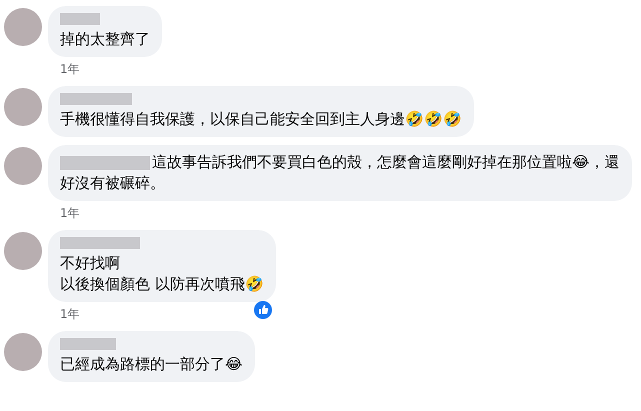  Describe the element at coordinates (340, 173) in the screenshot. I see `comment-text: 這故事告訴我們不要買白色的殼，怎麼會這麼剛好掉在那位置啦😂，還好沒有被碾碎。` at that location.